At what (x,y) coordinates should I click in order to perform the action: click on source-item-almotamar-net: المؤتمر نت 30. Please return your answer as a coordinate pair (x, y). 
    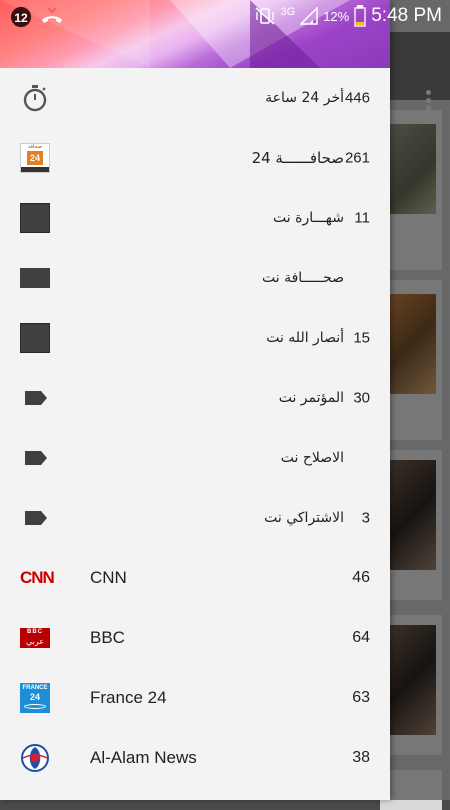
    Looking at the image, I should click on (195, 398).